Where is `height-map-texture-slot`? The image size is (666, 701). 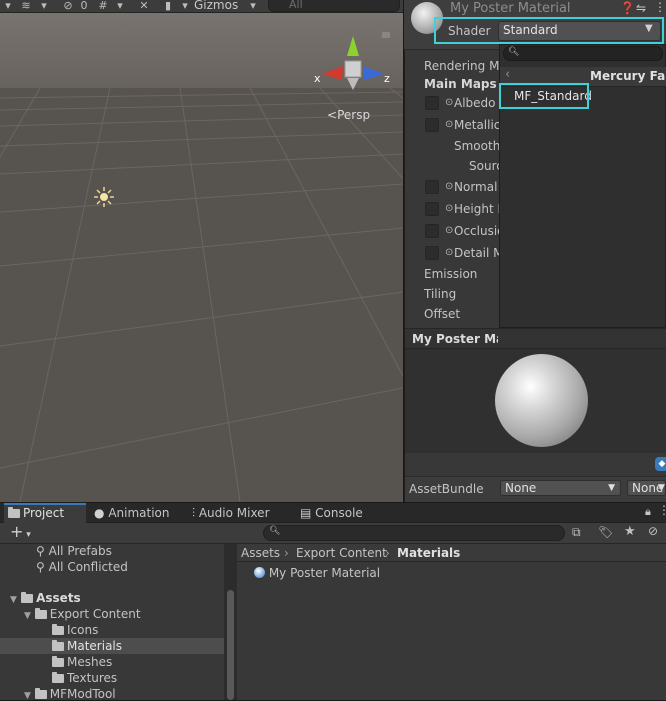 height-map-texture-slot is located at coordinates (432, 209).